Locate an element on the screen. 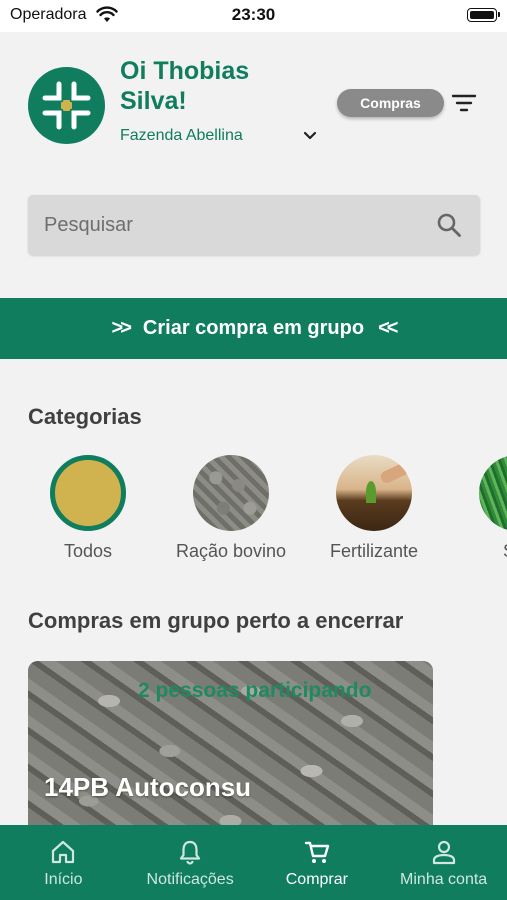  categories-list: Todos Ração bovino Fertilizante Ser is located at coordinates (253, 510).